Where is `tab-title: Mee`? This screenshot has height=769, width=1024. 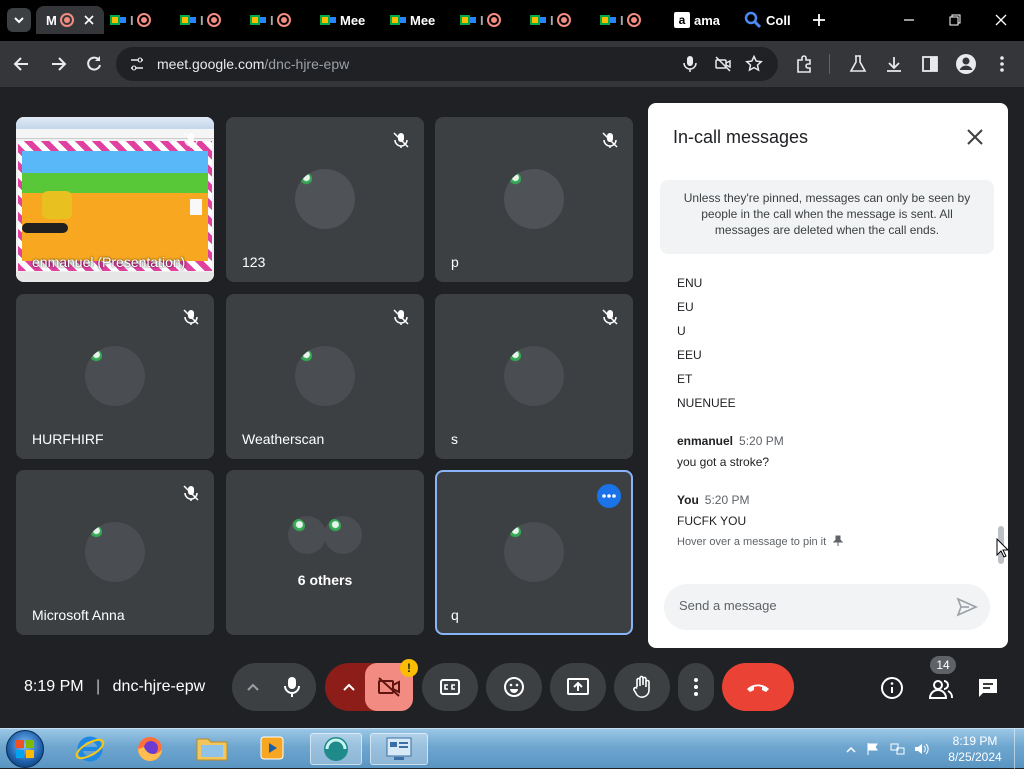 tab-title: Mee is located at coordinates (353, 20).